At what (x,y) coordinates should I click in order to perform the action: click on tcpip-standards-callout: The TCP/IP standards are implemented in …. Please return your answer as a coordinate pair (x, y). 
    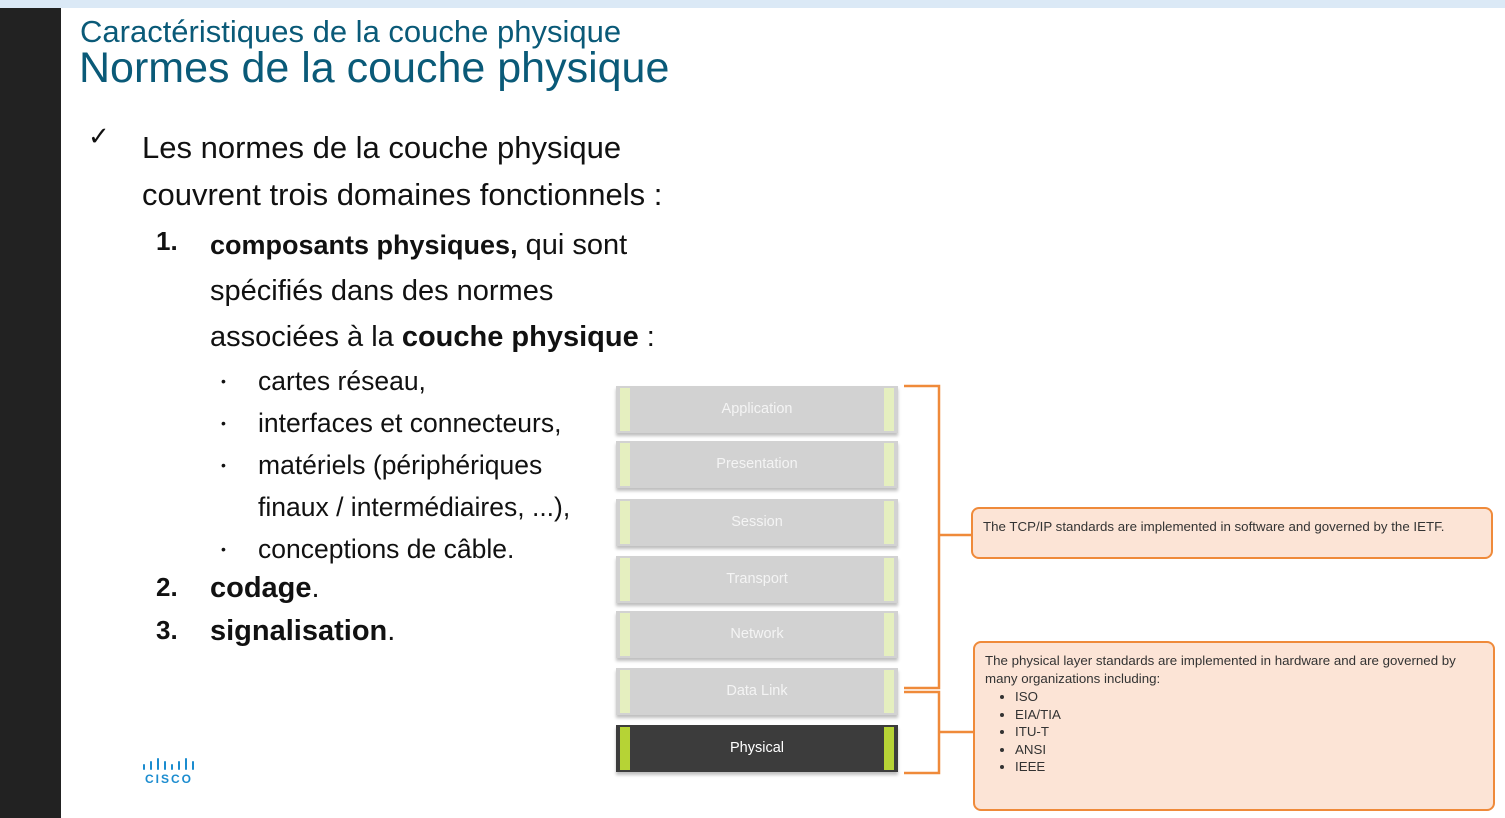
    Looking at the image, I should click on (1232, 533).